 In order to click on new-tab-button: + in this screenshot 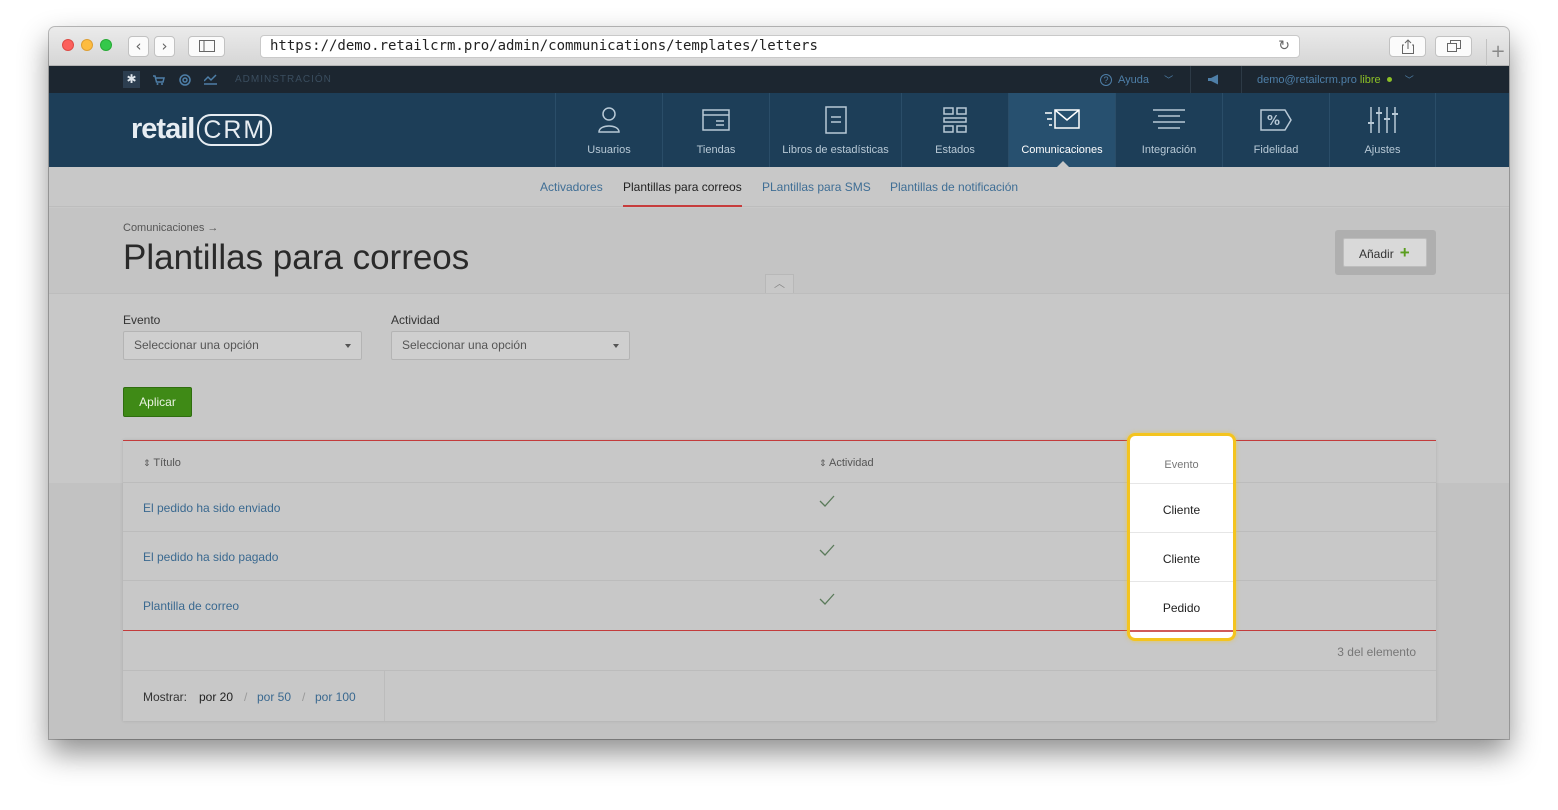, I will do `click(1497, 52)`.